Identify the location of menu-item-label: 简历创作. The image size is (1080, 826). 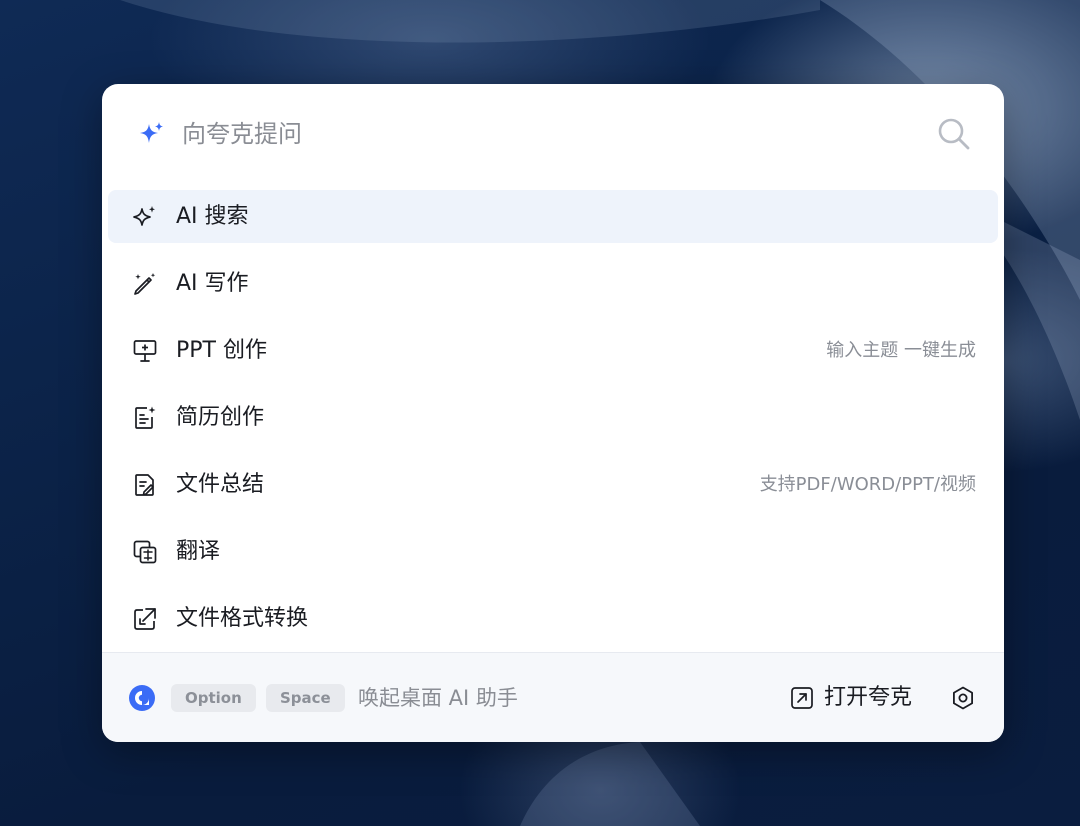
(220, 417).